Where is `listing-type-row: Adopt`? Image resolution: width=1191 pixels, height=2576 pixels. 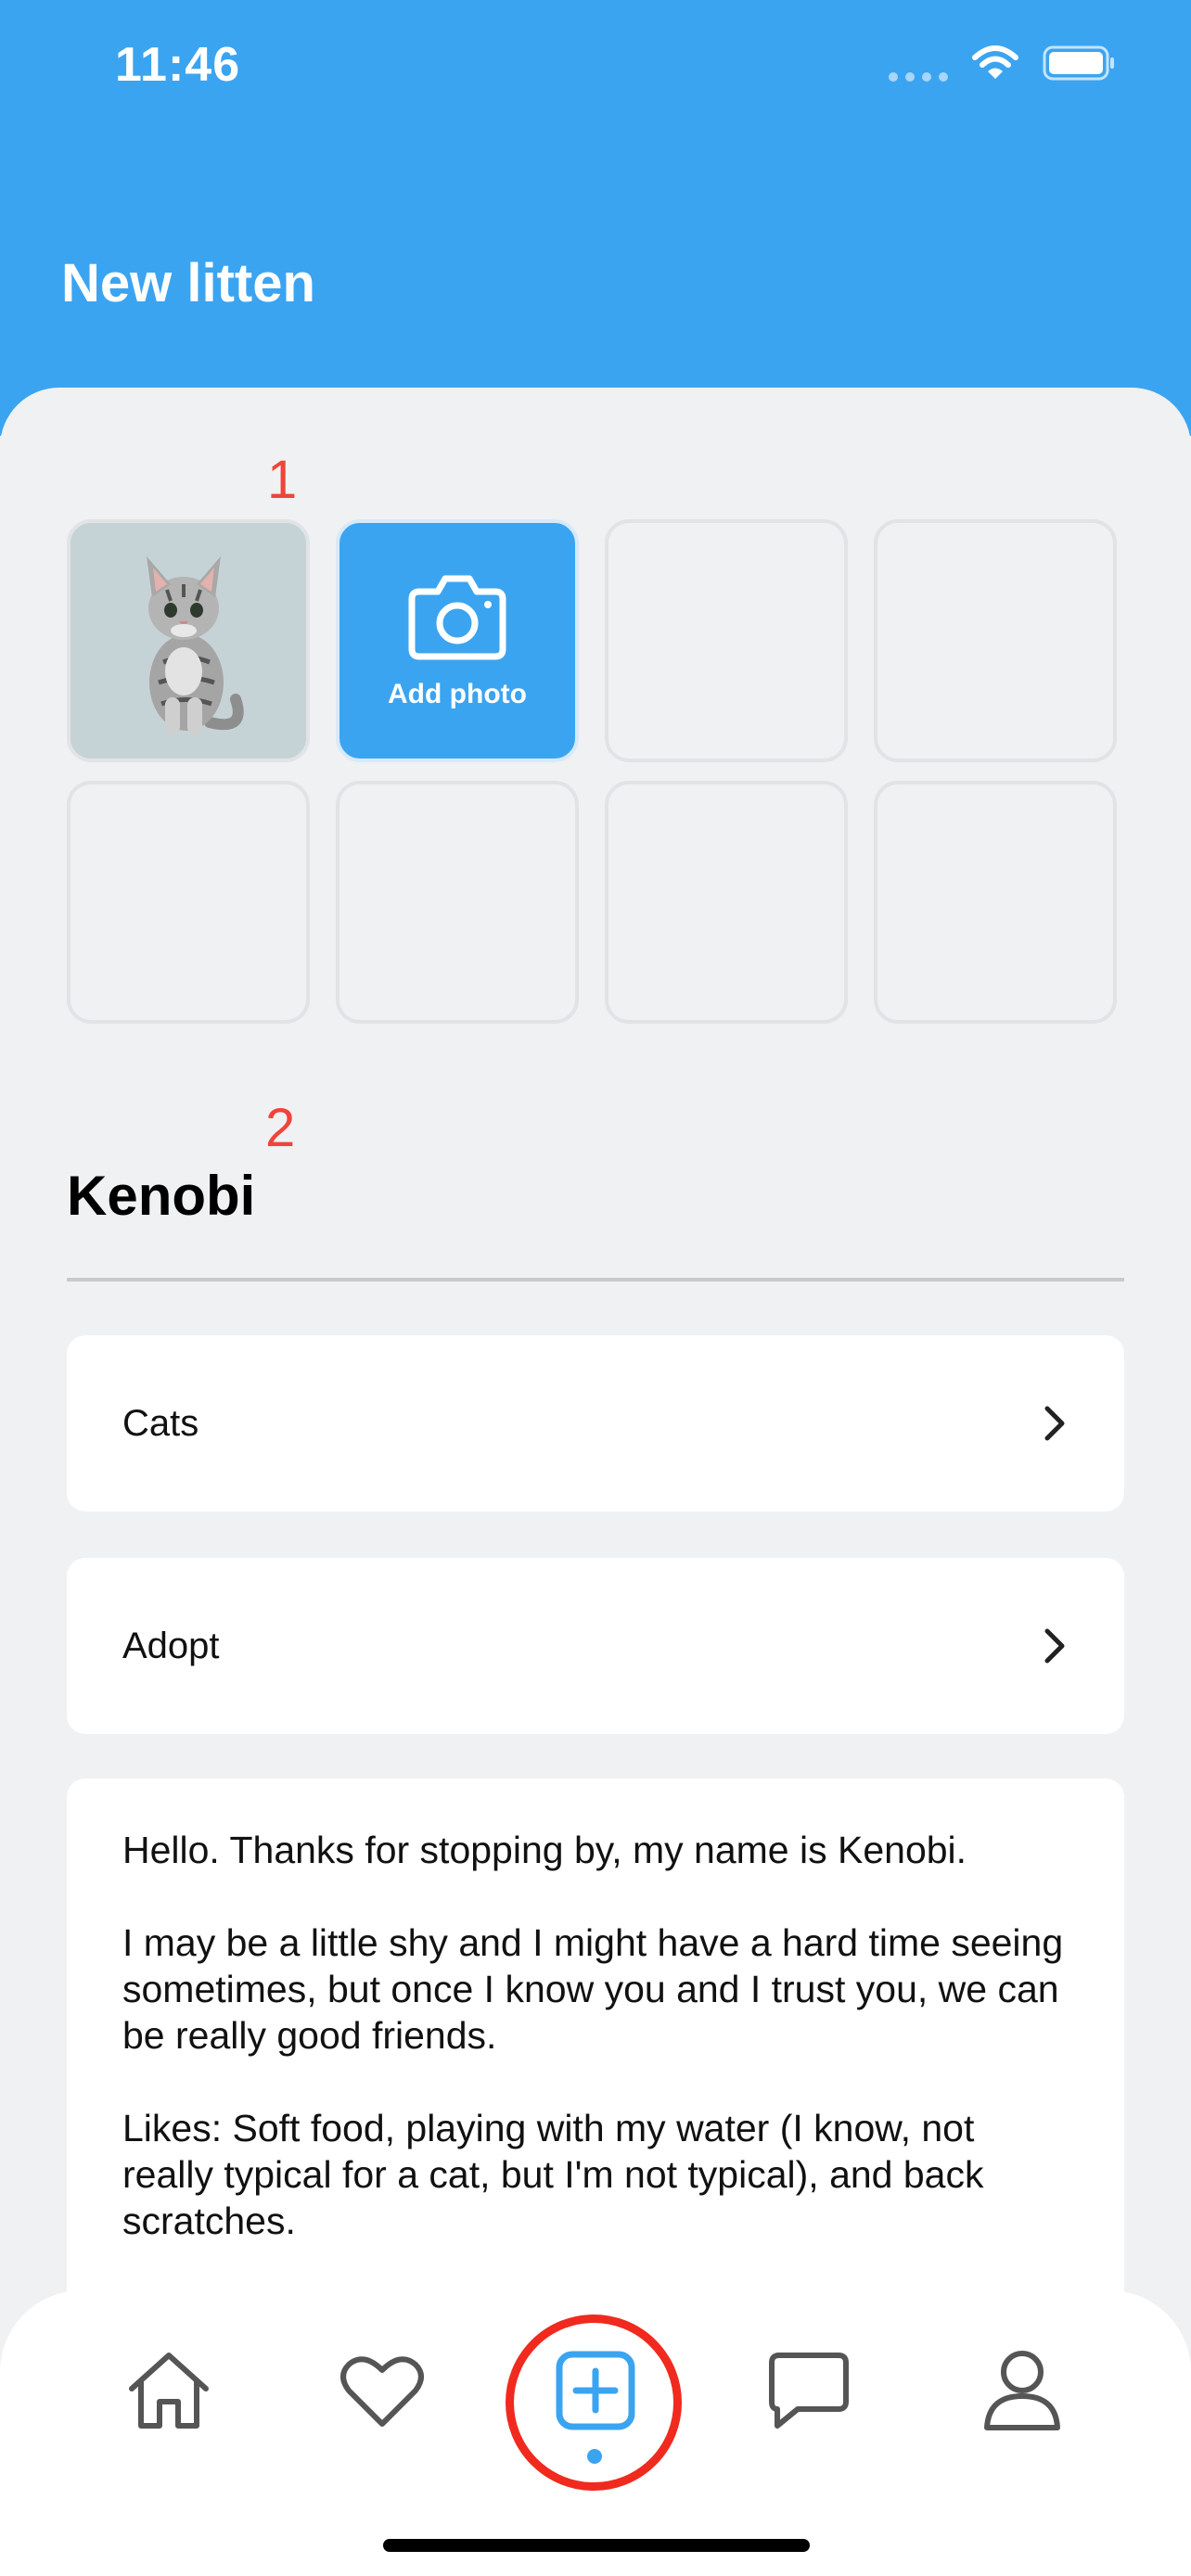
listing-type-row: Adopt is located at coordinates (595, 1646).